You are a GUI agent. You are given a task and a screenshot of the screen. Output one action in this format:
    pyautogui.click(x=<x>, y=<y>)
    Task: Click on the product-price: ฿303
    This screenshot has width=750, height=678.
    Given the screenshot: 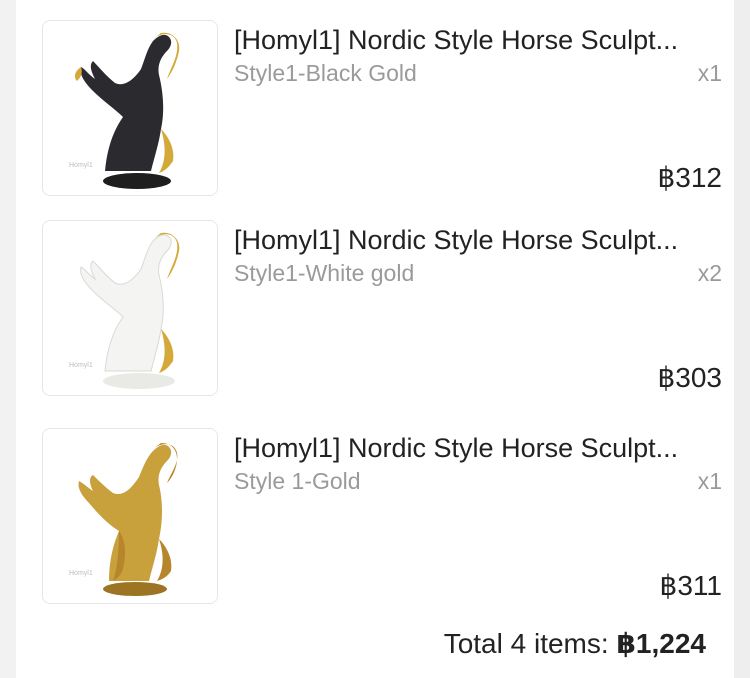 What is the action you would take?
    pyautogui.click(x=689, y=377)
    